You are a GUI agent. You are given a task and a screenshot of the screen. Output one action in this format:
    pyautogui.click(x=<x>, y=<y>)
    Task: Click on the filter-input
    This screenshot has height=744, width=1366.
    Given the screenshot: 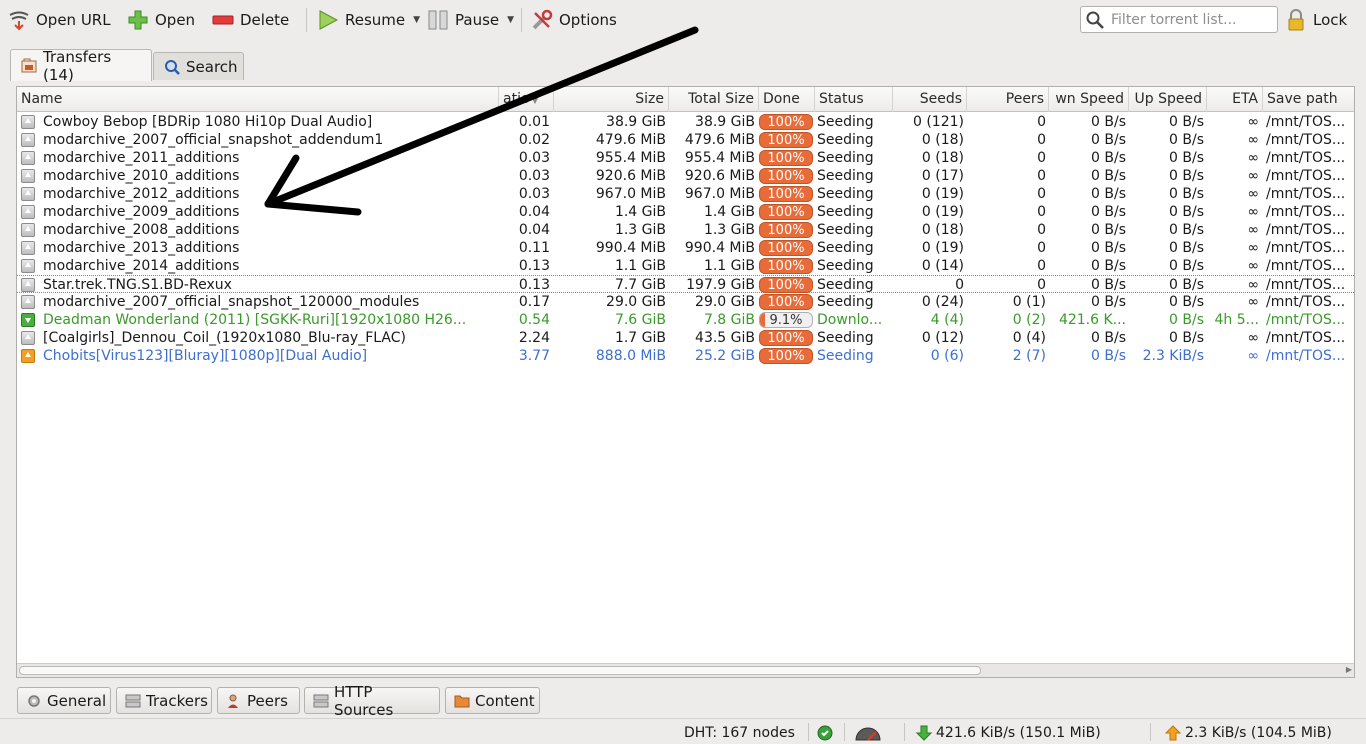 What is the action you would take?
    pyautogui.click(x=1191, y=19)
    